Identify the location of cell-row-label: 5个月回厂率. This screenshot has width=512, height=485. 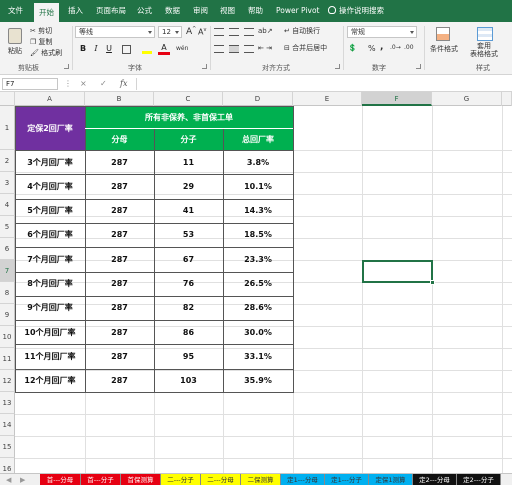
(50, 211).